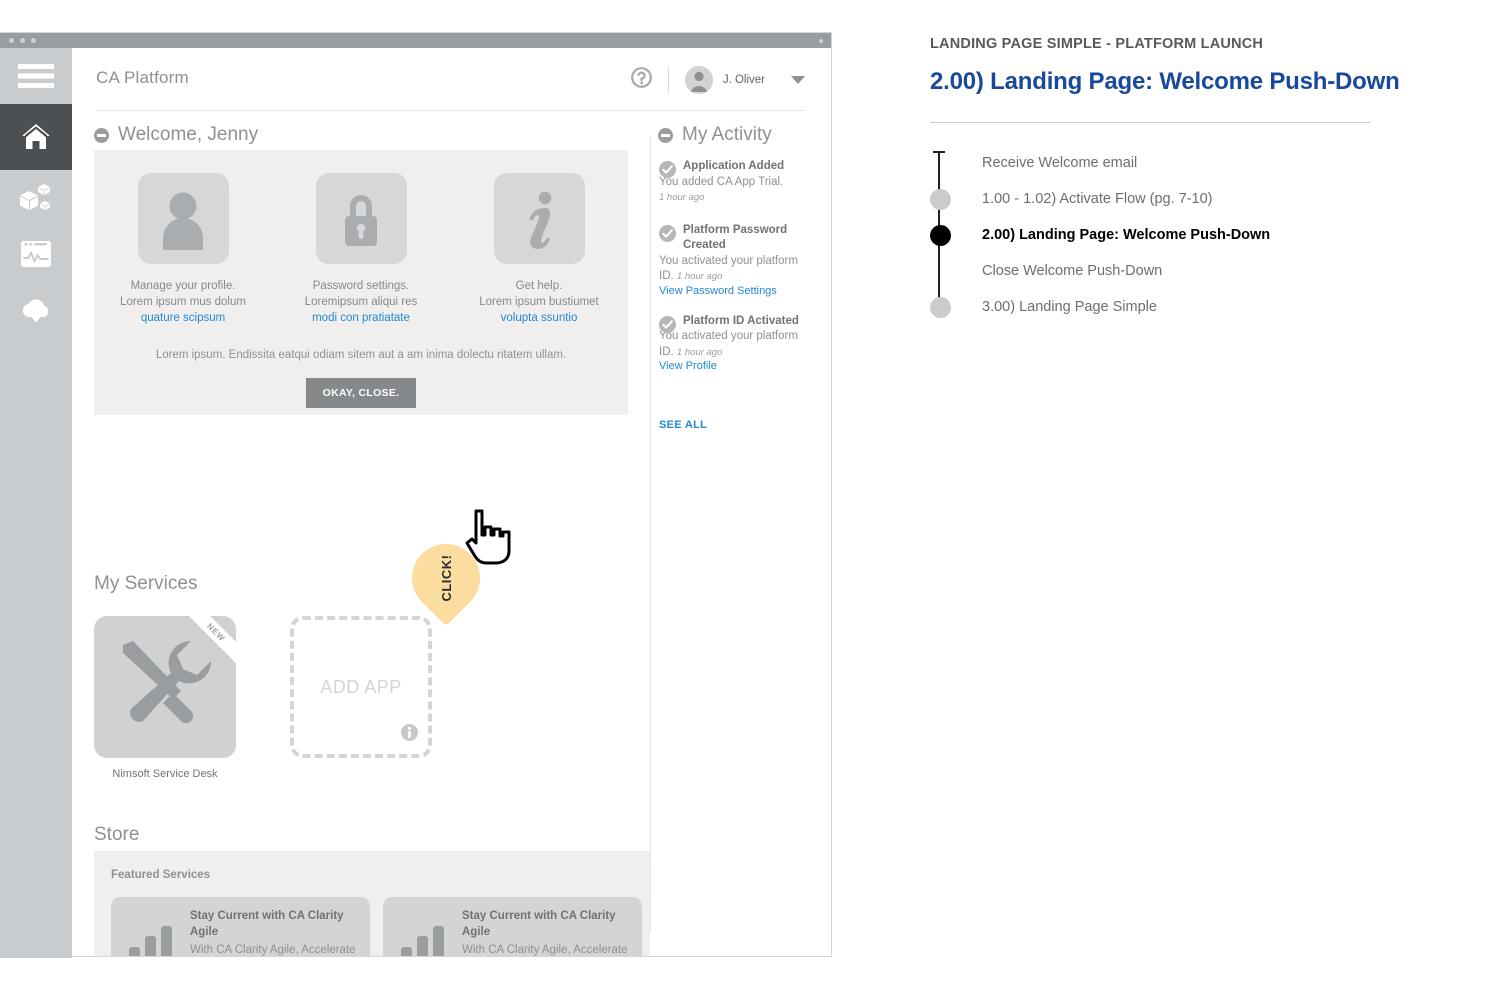 This screenshot has width=1500, height=1000. What do you see at coordinates (165, 774) in the screenshot?
I see `service-tile-label: Nimsoft Service Desk` at bounding box center [165, 774].